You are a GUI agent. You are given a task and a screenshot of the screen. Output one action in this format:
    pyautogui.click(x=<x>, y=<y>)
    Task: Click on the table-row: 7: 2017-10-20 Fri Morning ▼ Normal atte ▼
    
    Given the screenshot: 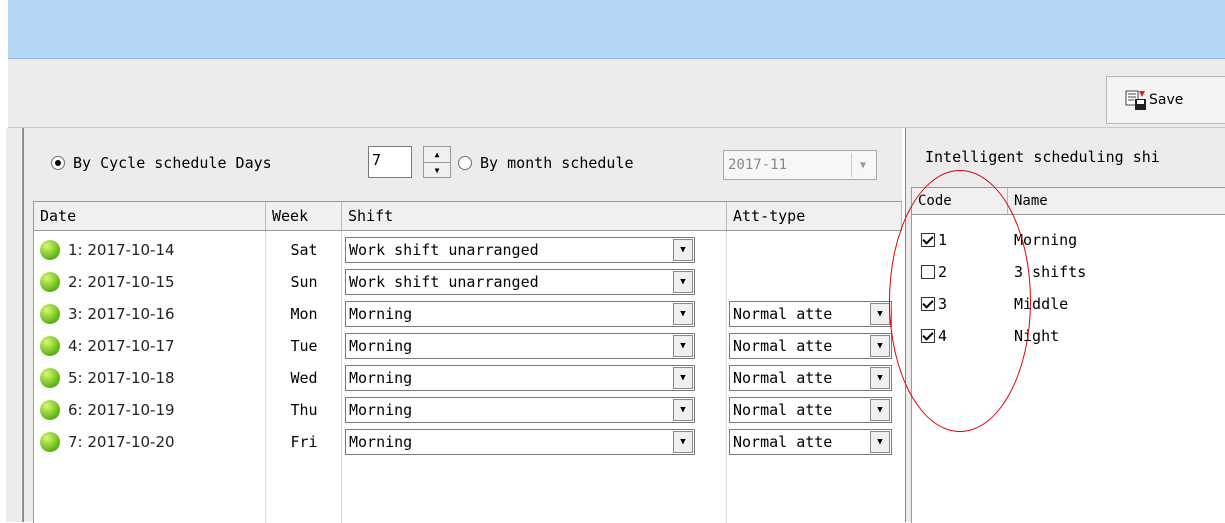 What is the action you would take?
    pyautogui.click(x=468, y=442)
    